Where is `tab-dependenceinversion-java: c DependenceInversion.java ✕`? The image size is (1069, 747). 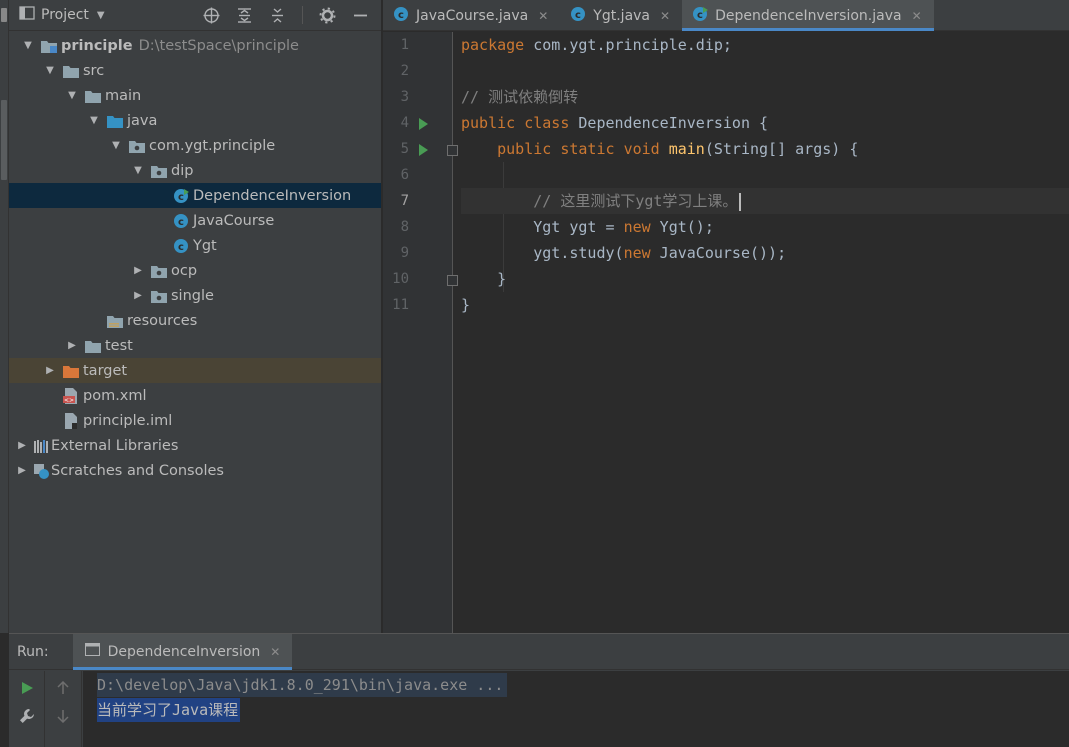 tab-dependenceinversion-java: c DependenceInversion.java ✕ is located at coordinates (808, 15).